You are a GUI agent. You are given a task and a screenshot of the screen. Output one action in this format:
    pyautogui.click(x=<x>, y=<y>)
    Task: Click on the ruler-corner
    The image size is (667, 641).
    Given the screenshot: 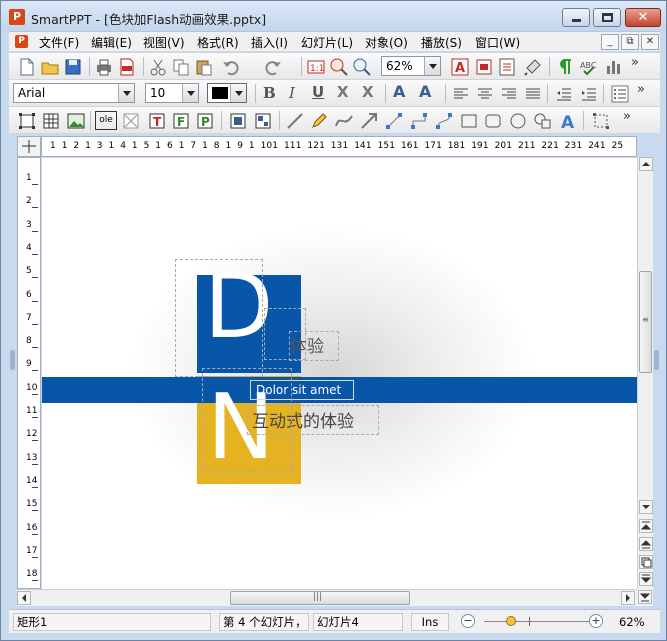 What is the action you would take?
    pyautogui.click(x=29, y=146)
    